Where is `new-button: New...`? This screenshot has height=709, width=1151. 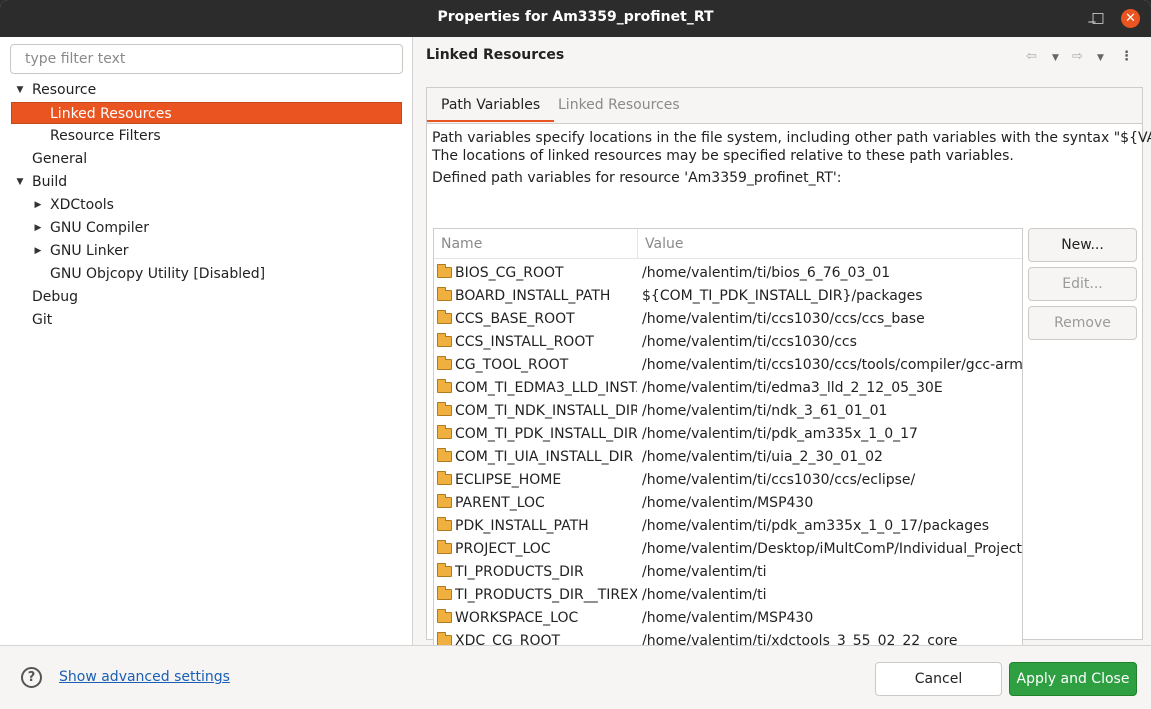 new-button: New... is located at coordinates (1082, 245).